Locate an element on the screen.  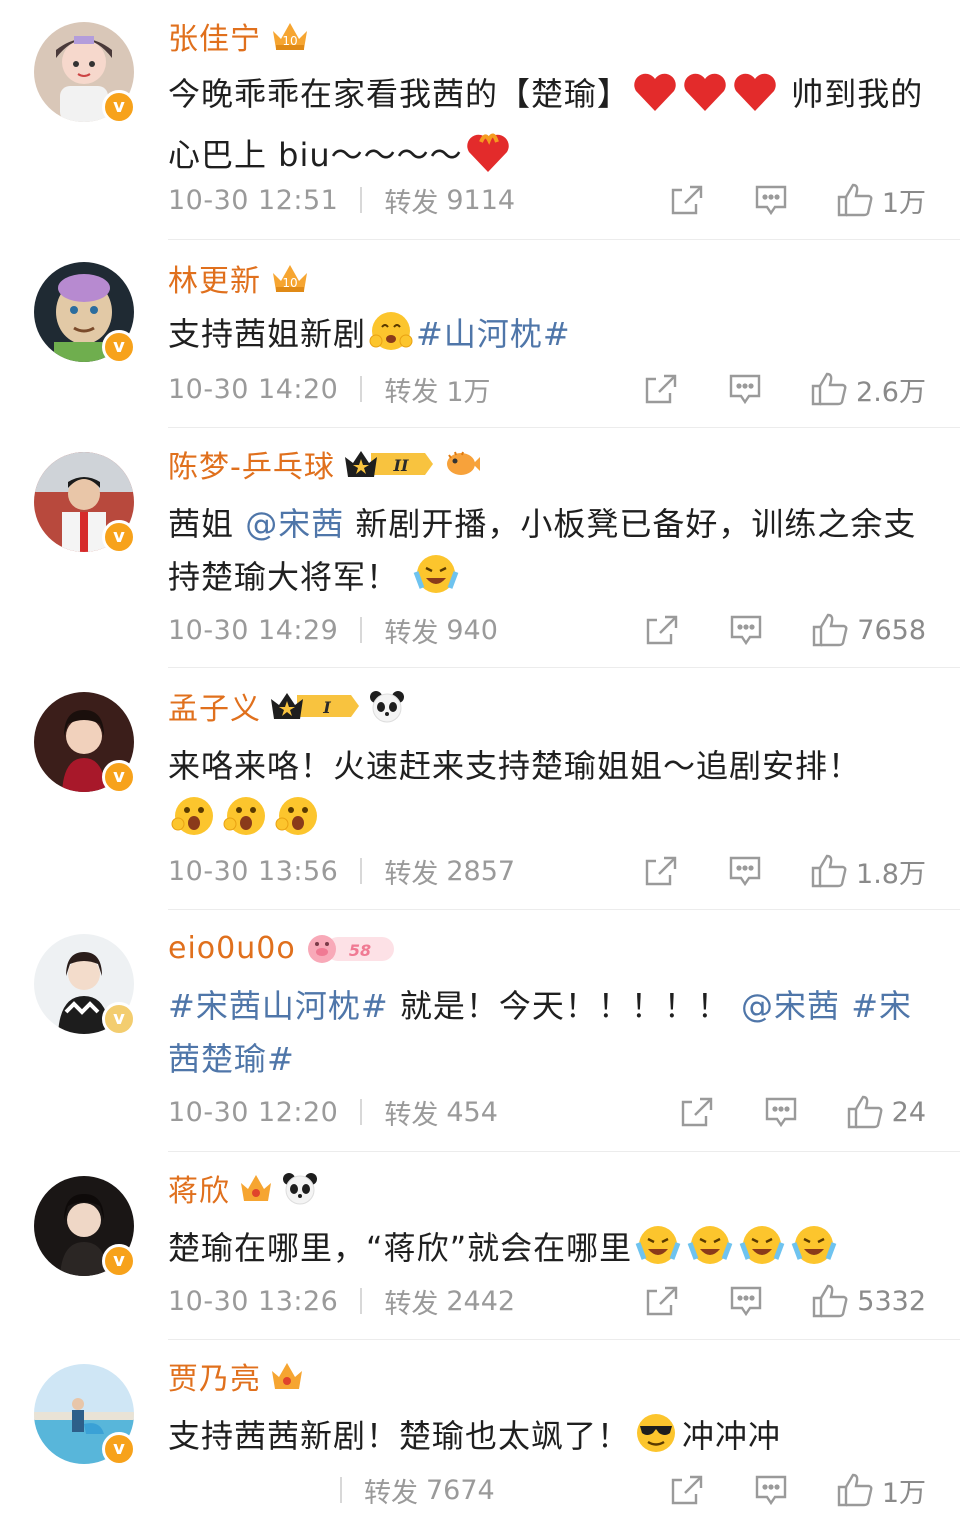
comment-text: 支持茜姐新剧 #山河枕# is located at coordinates (548, 338).